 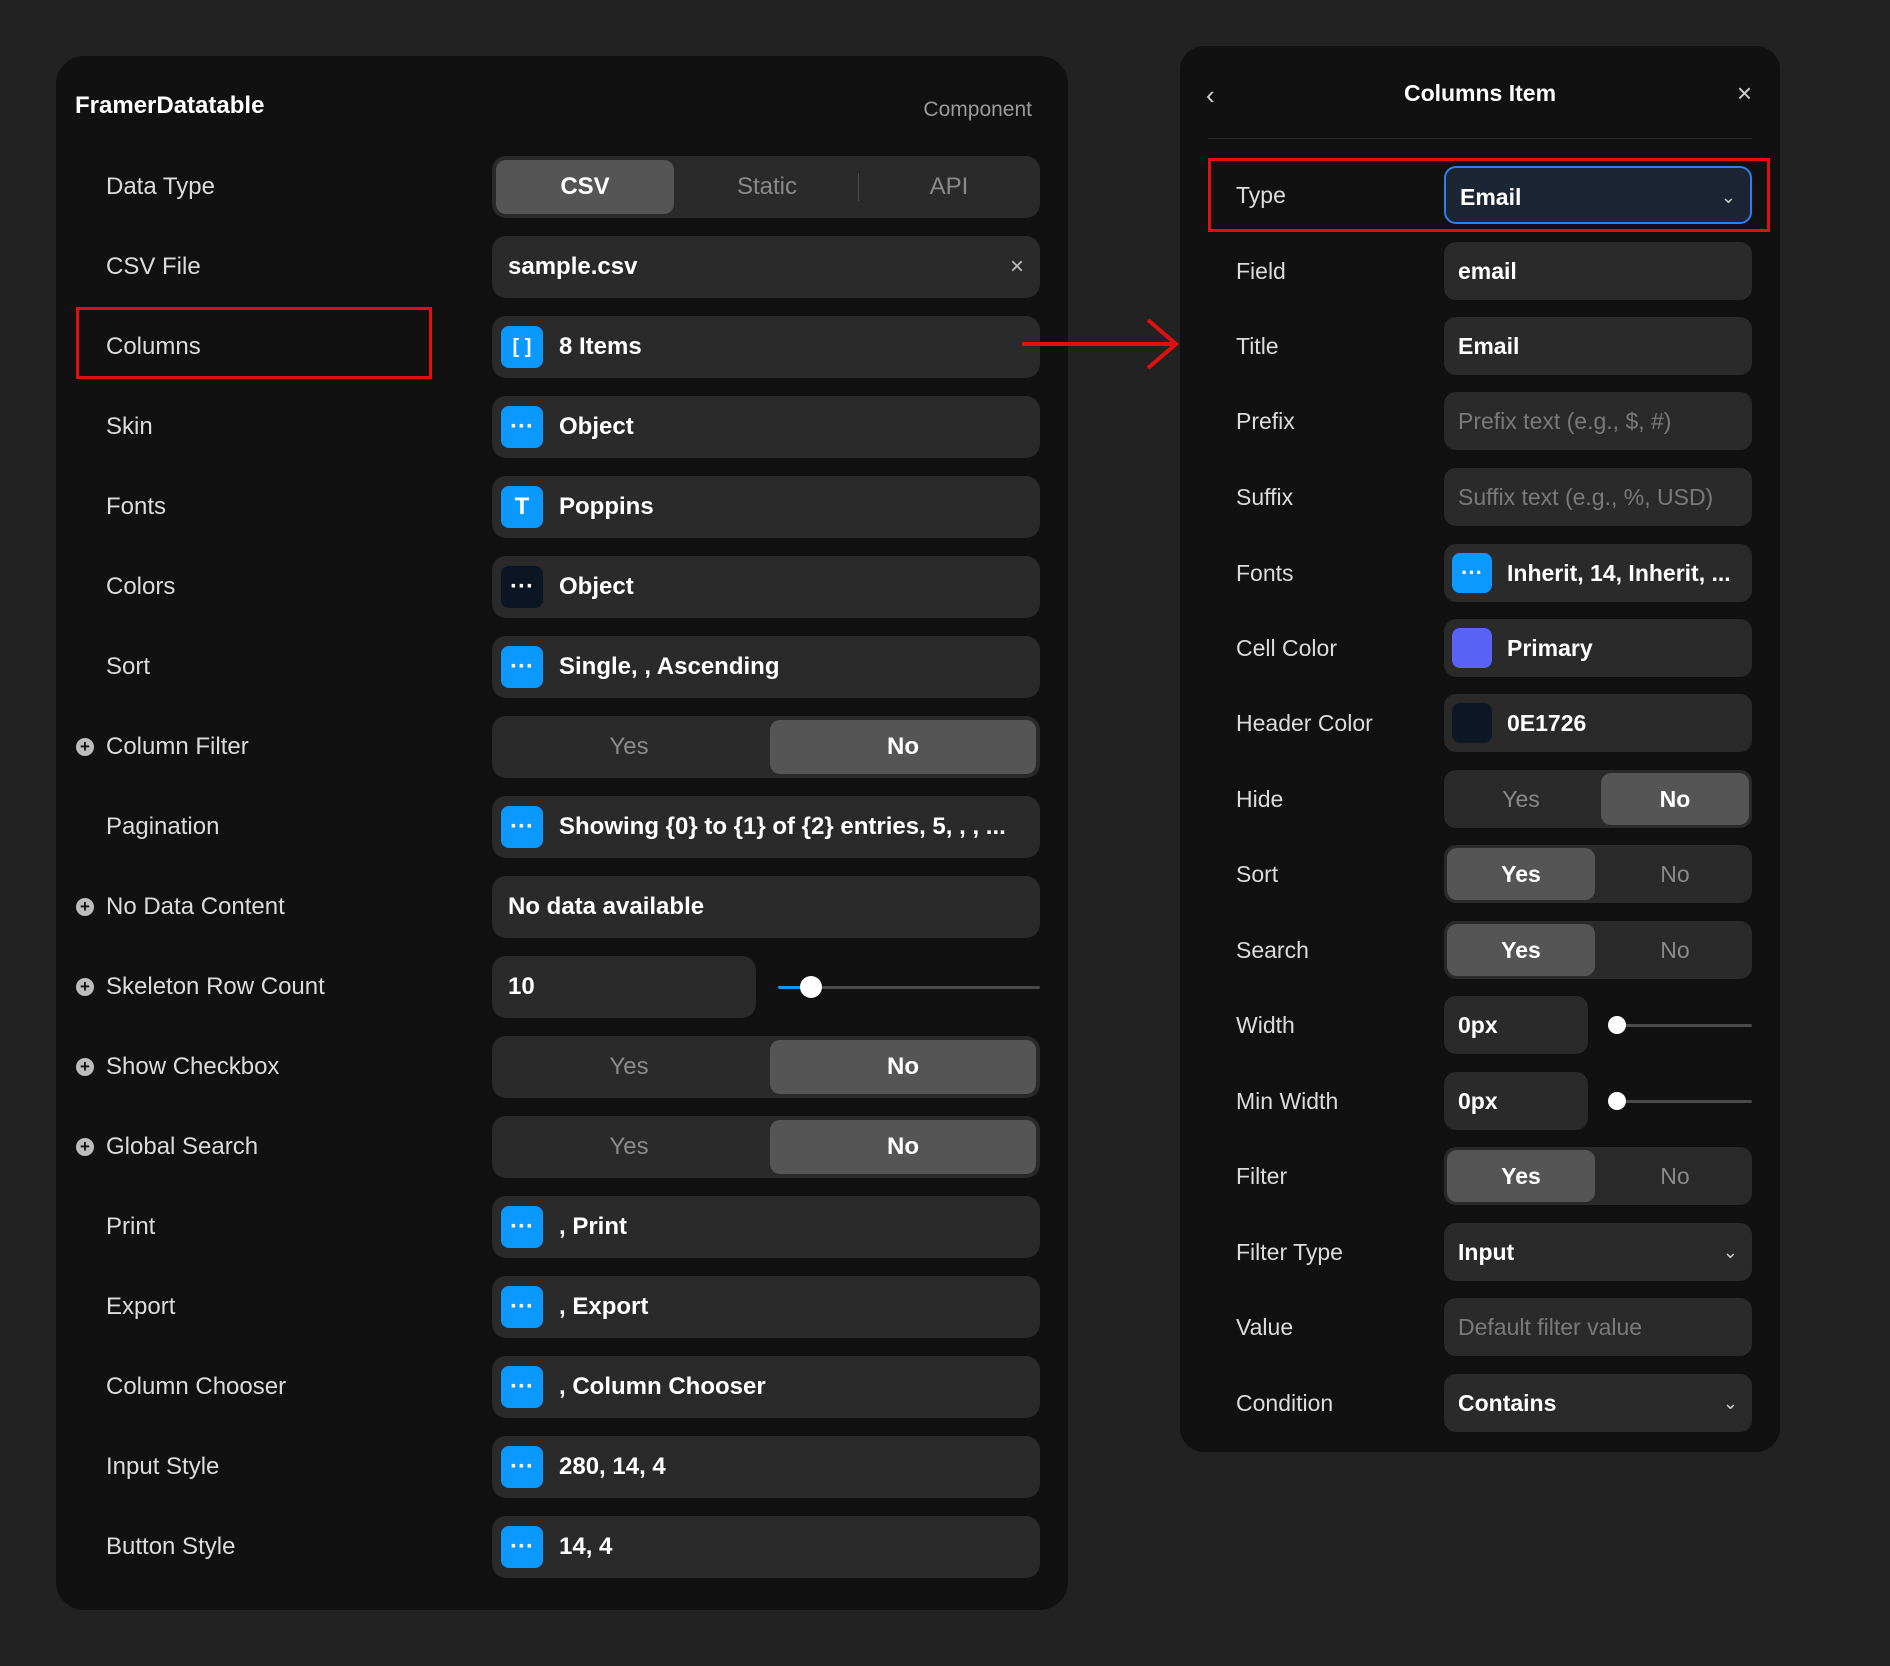 I want to click on min-width-slider-track, so click(x=1681, y=1101).